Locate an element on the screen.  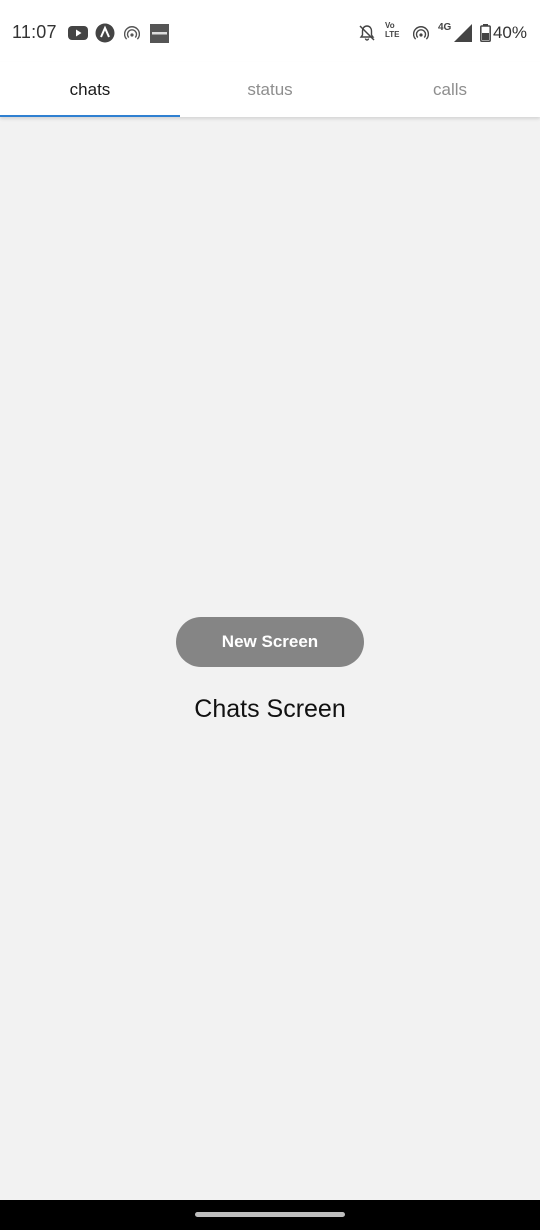
new-screen-button: New Screen is located at coordinates (270, 642).